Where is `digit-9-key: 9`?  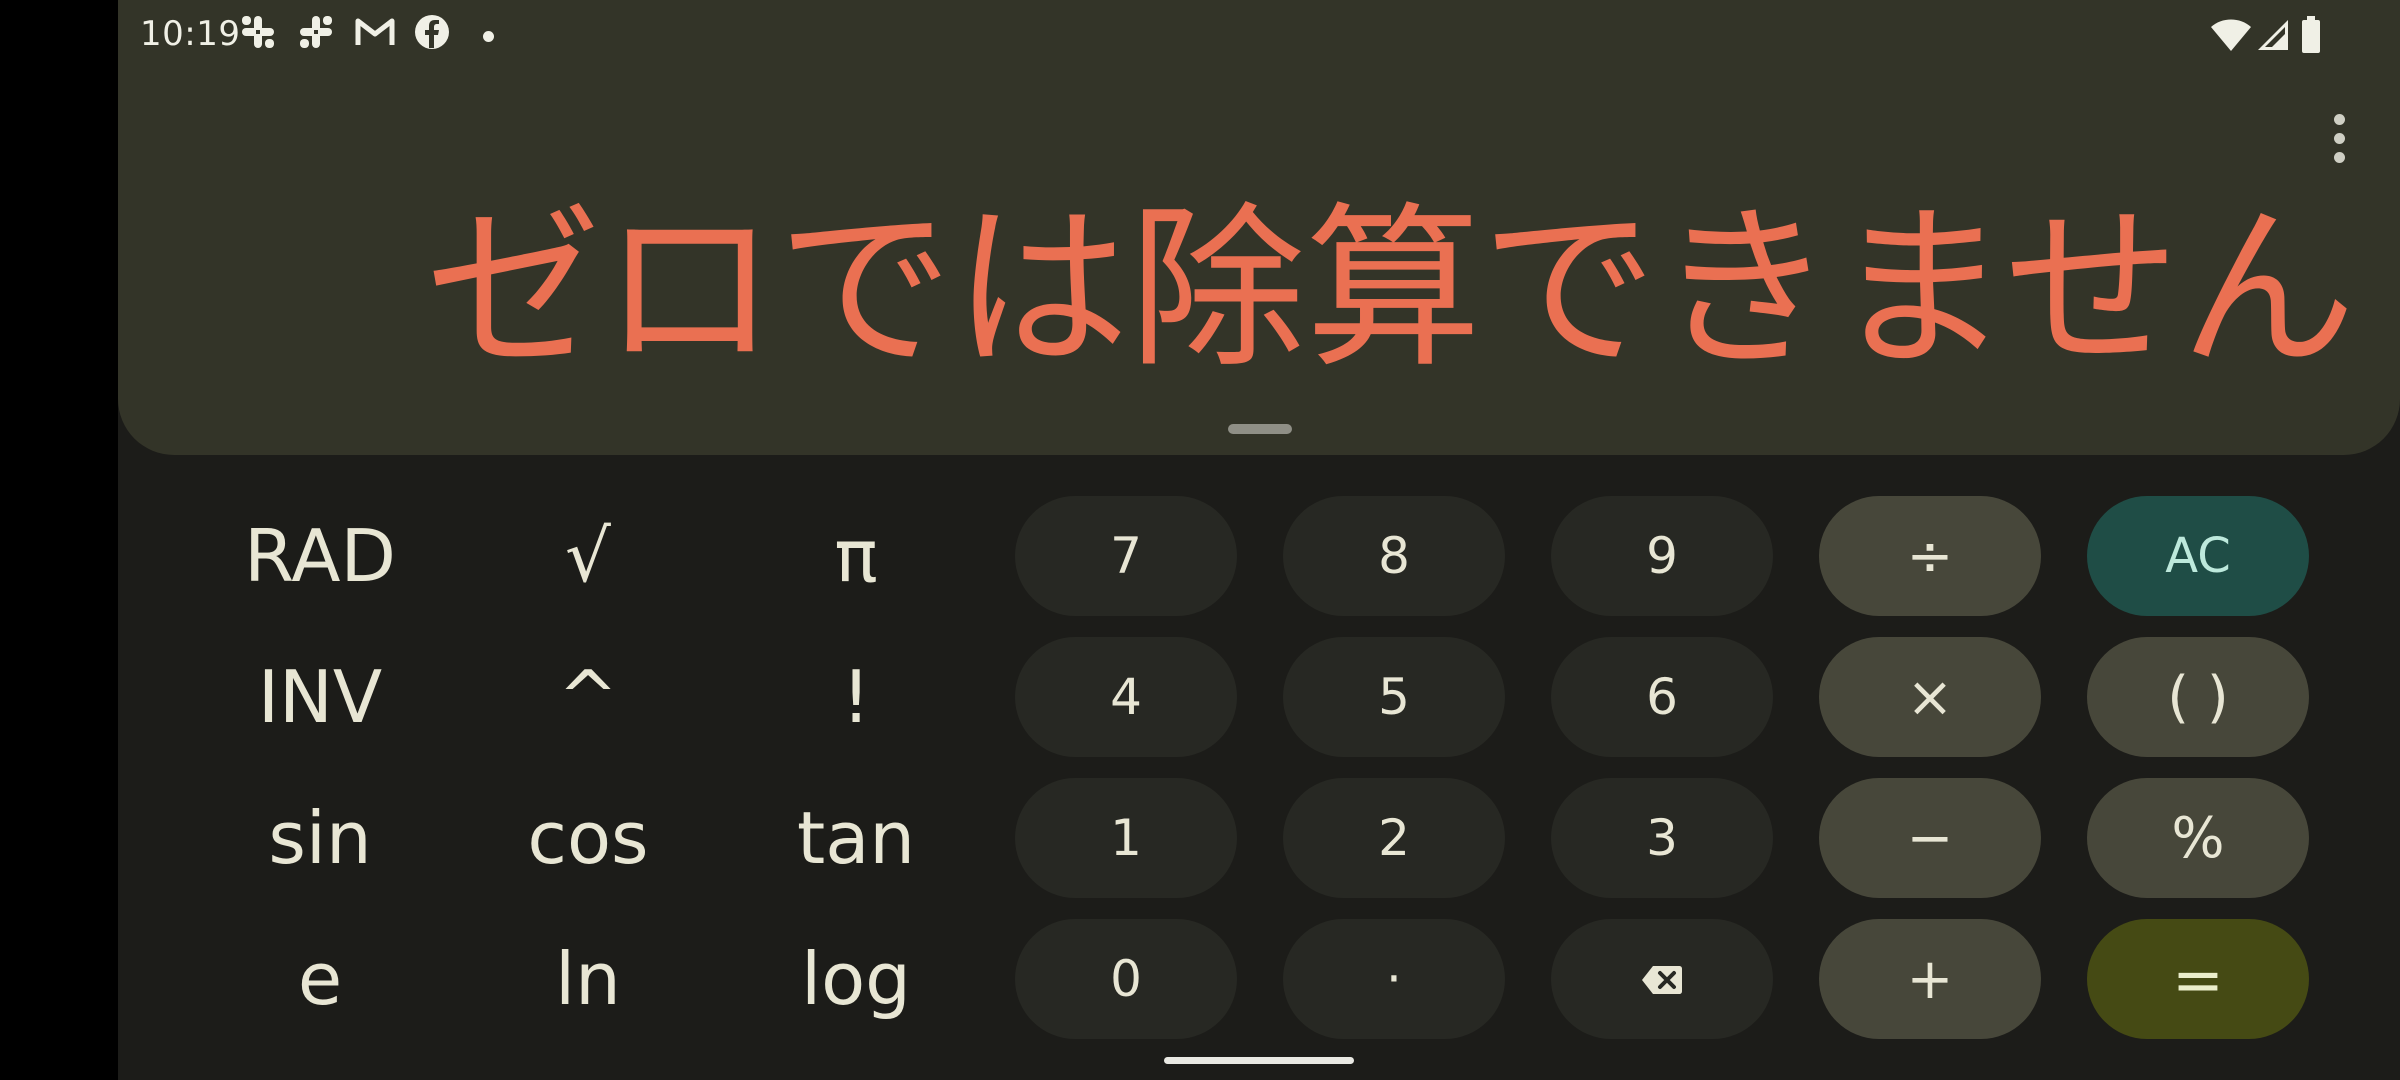 digit-9-key: 9 is located at coordinates (1662, 556).